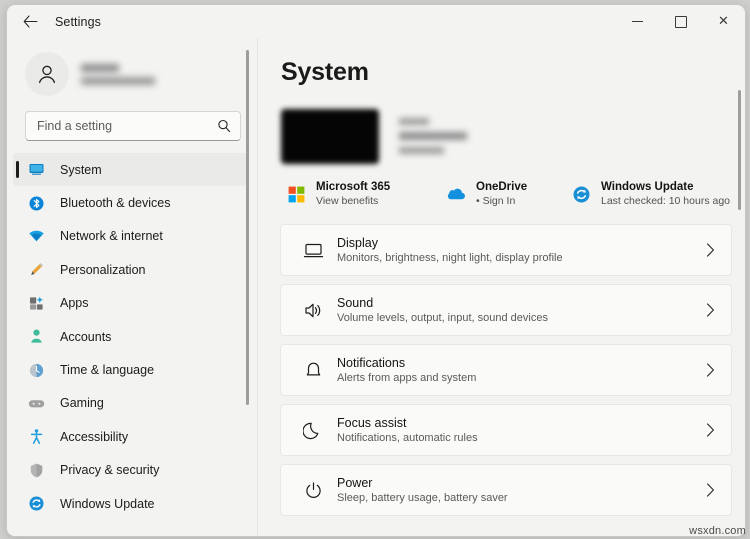 The image size is (750, 539). I want to click on search-box, so click(133, 126).